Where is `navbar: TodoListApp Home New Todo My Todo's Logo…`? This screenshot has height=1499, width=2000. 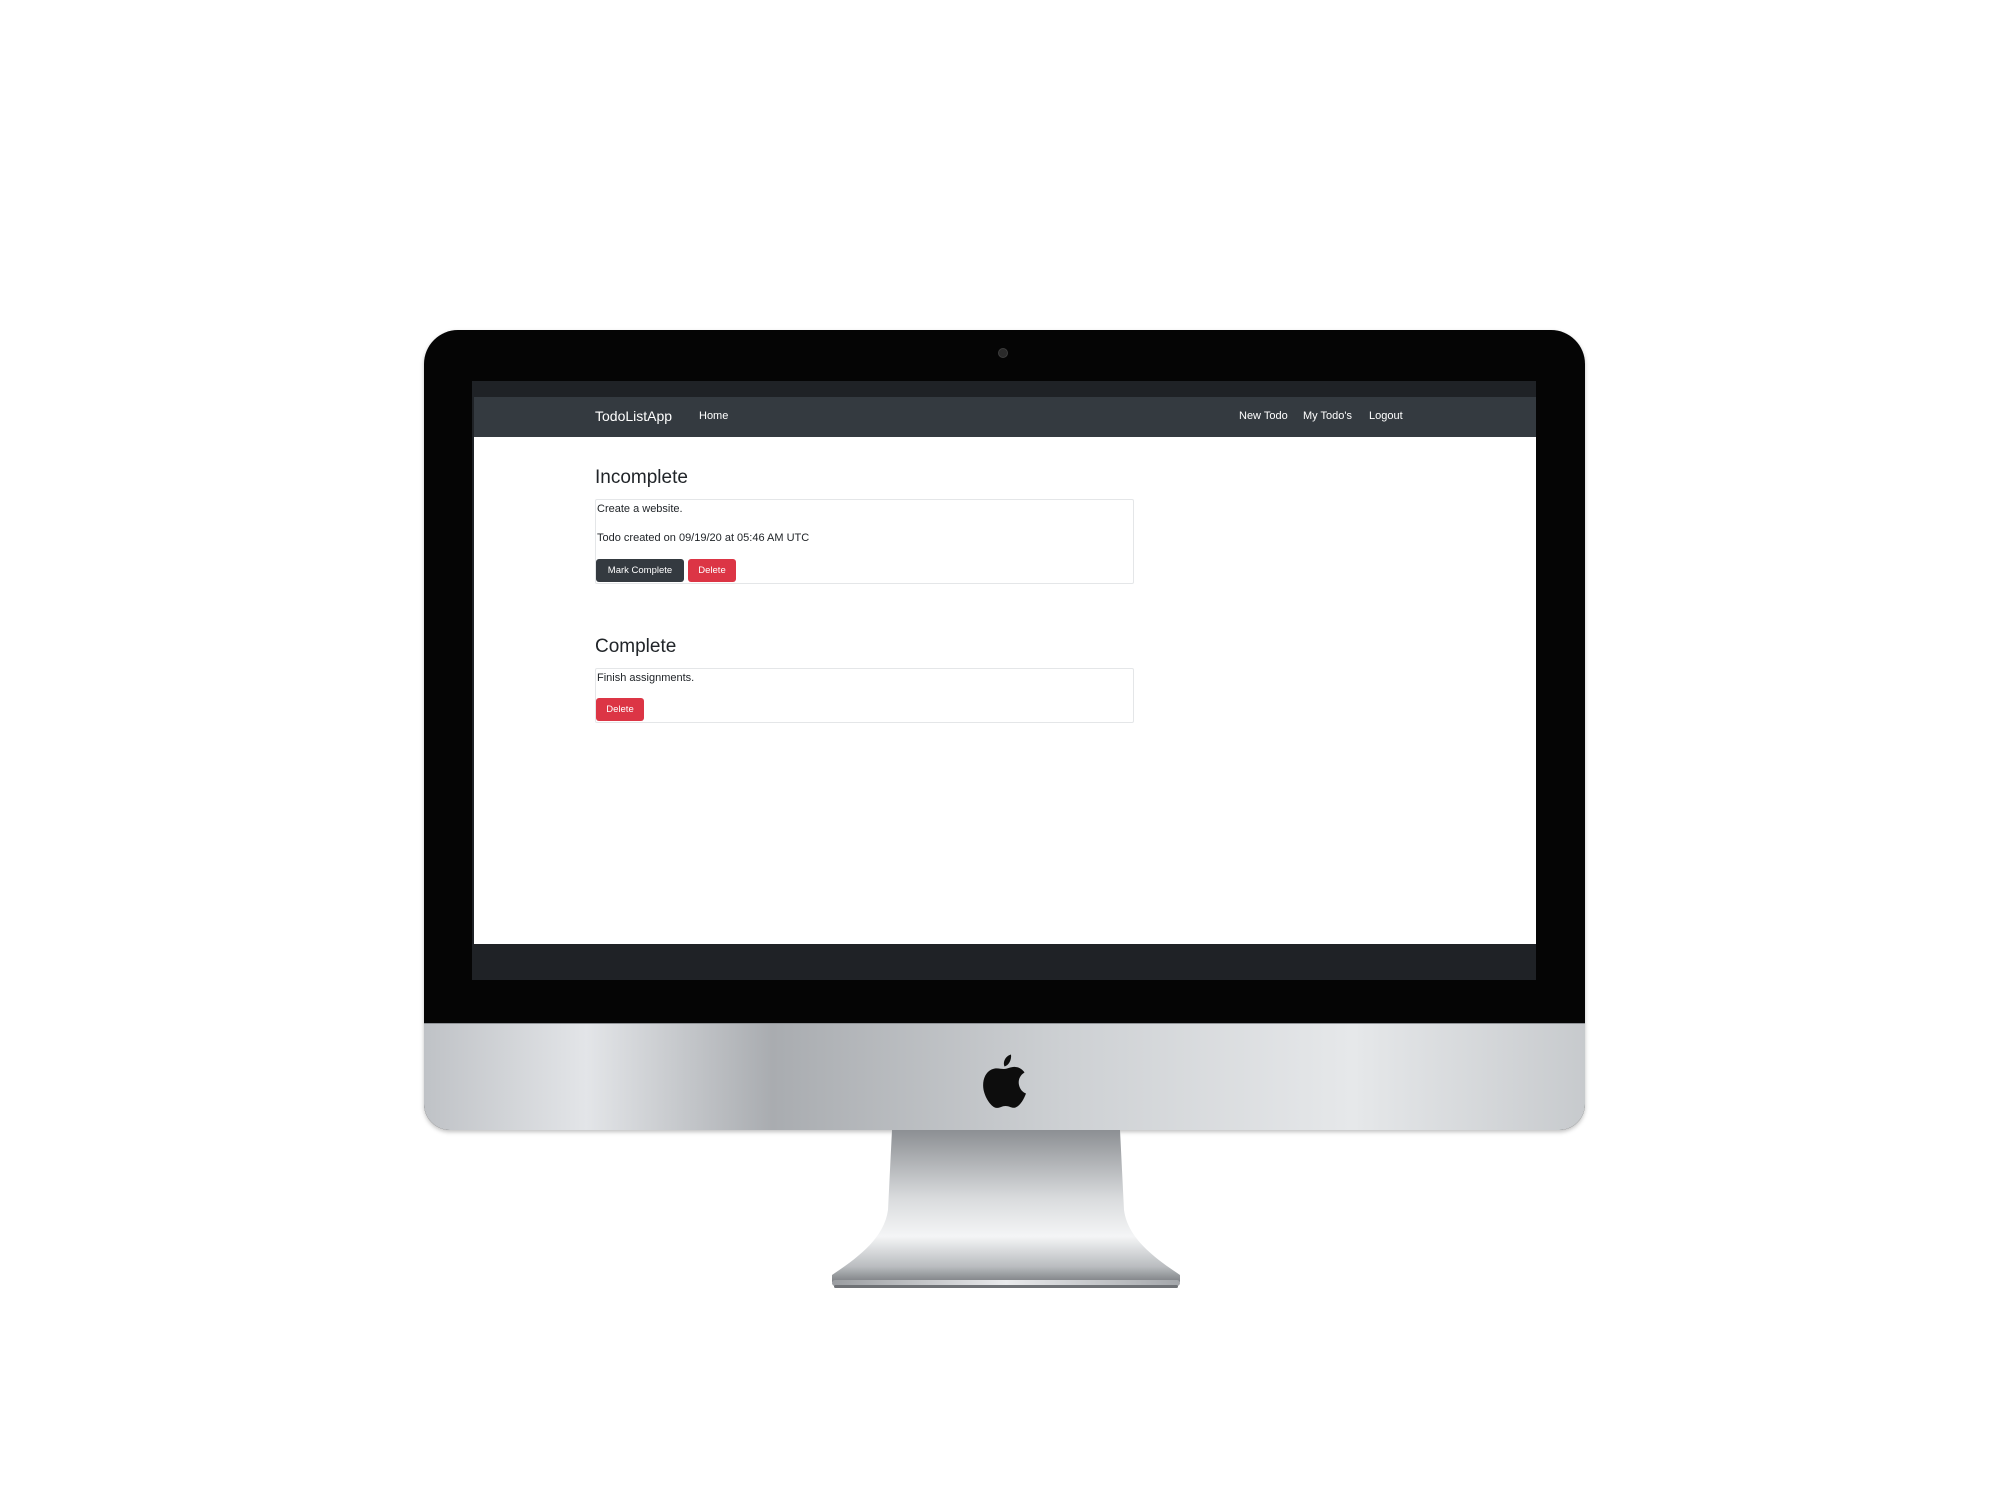
navbar: TodoListApp Home New Todo My Todo's Logo… is located at coordinates (1005, 417).